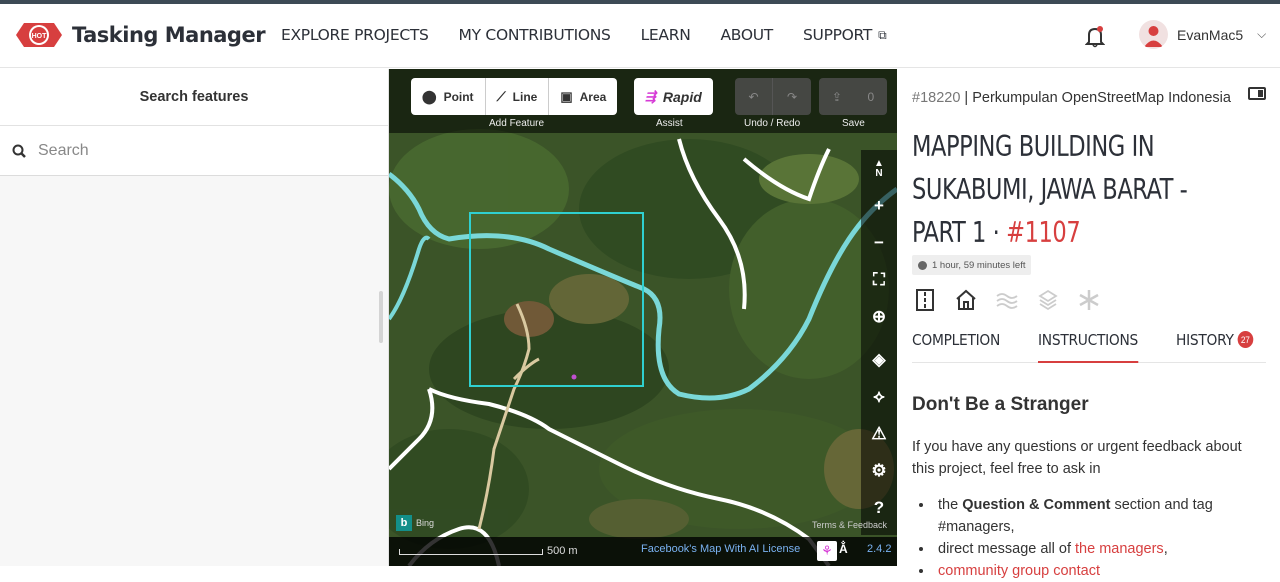  What do you see at coordinates (1153, 34) in the screenshot?
I see `avatar` at bounding box center [1153, 34].